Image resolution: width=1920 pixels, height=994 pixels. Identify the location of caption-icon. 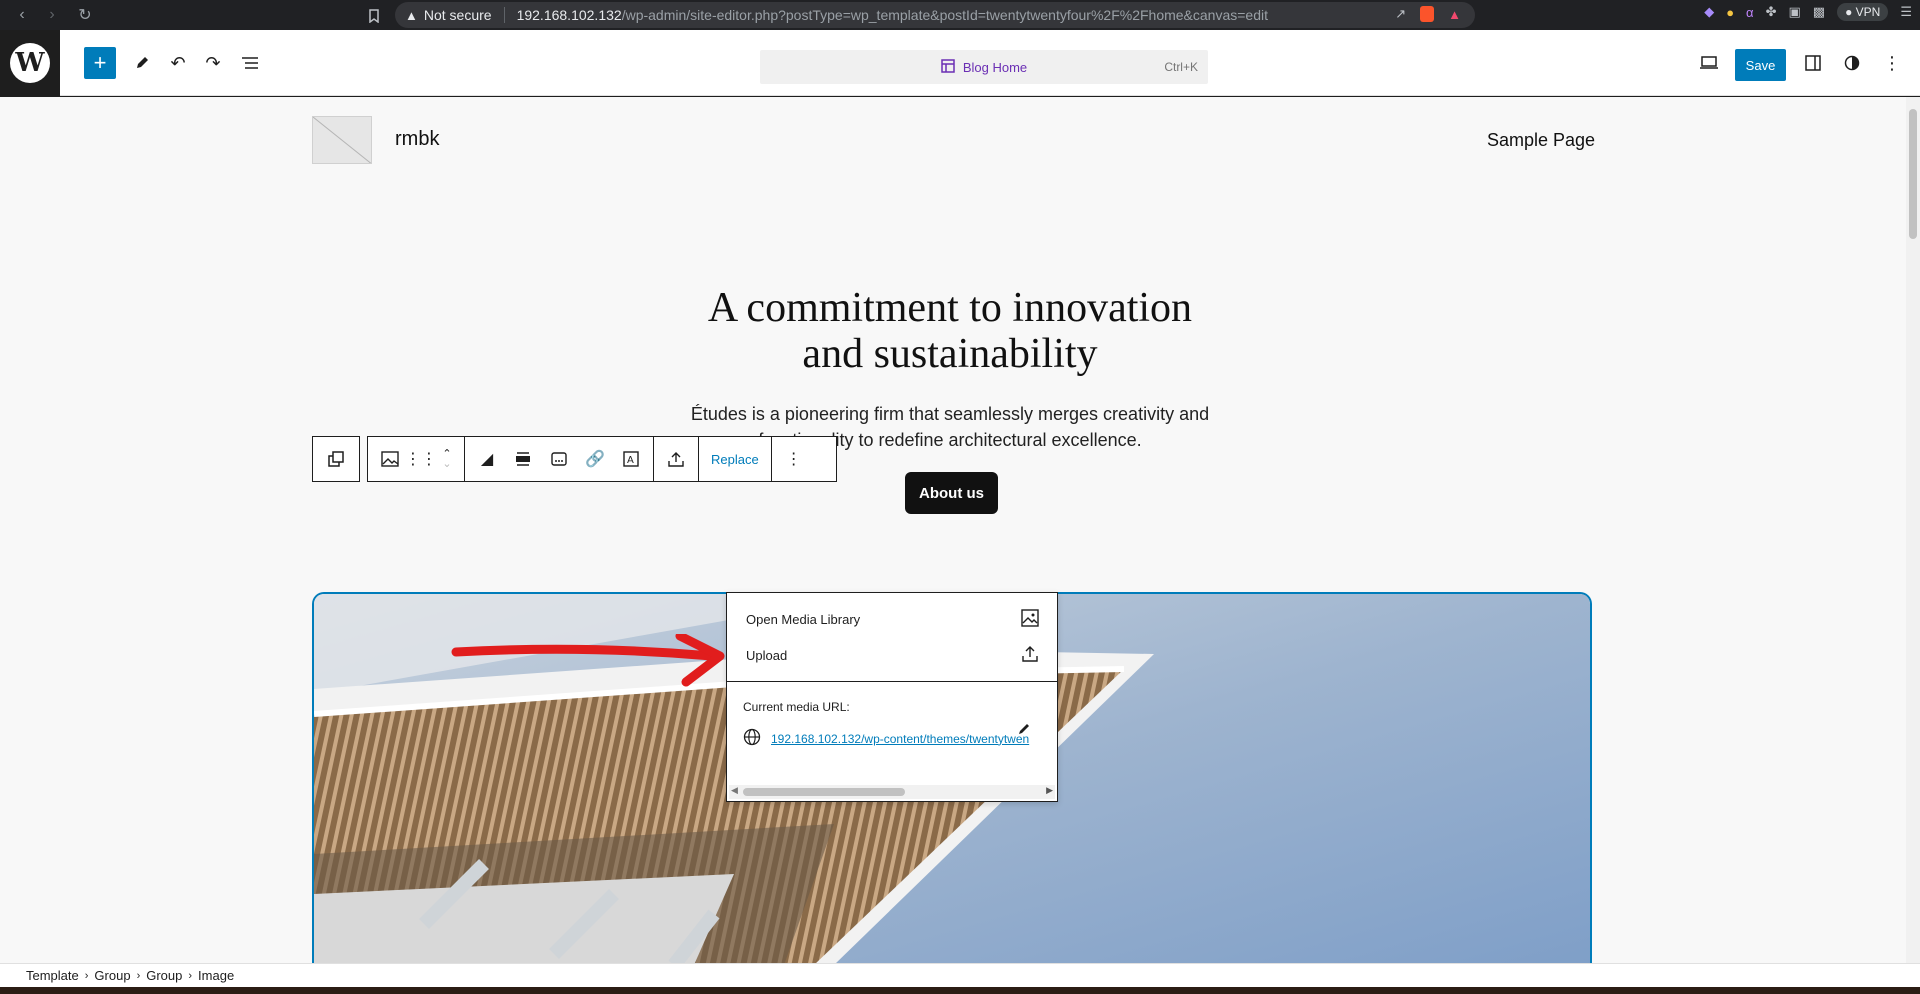
(559, 459).